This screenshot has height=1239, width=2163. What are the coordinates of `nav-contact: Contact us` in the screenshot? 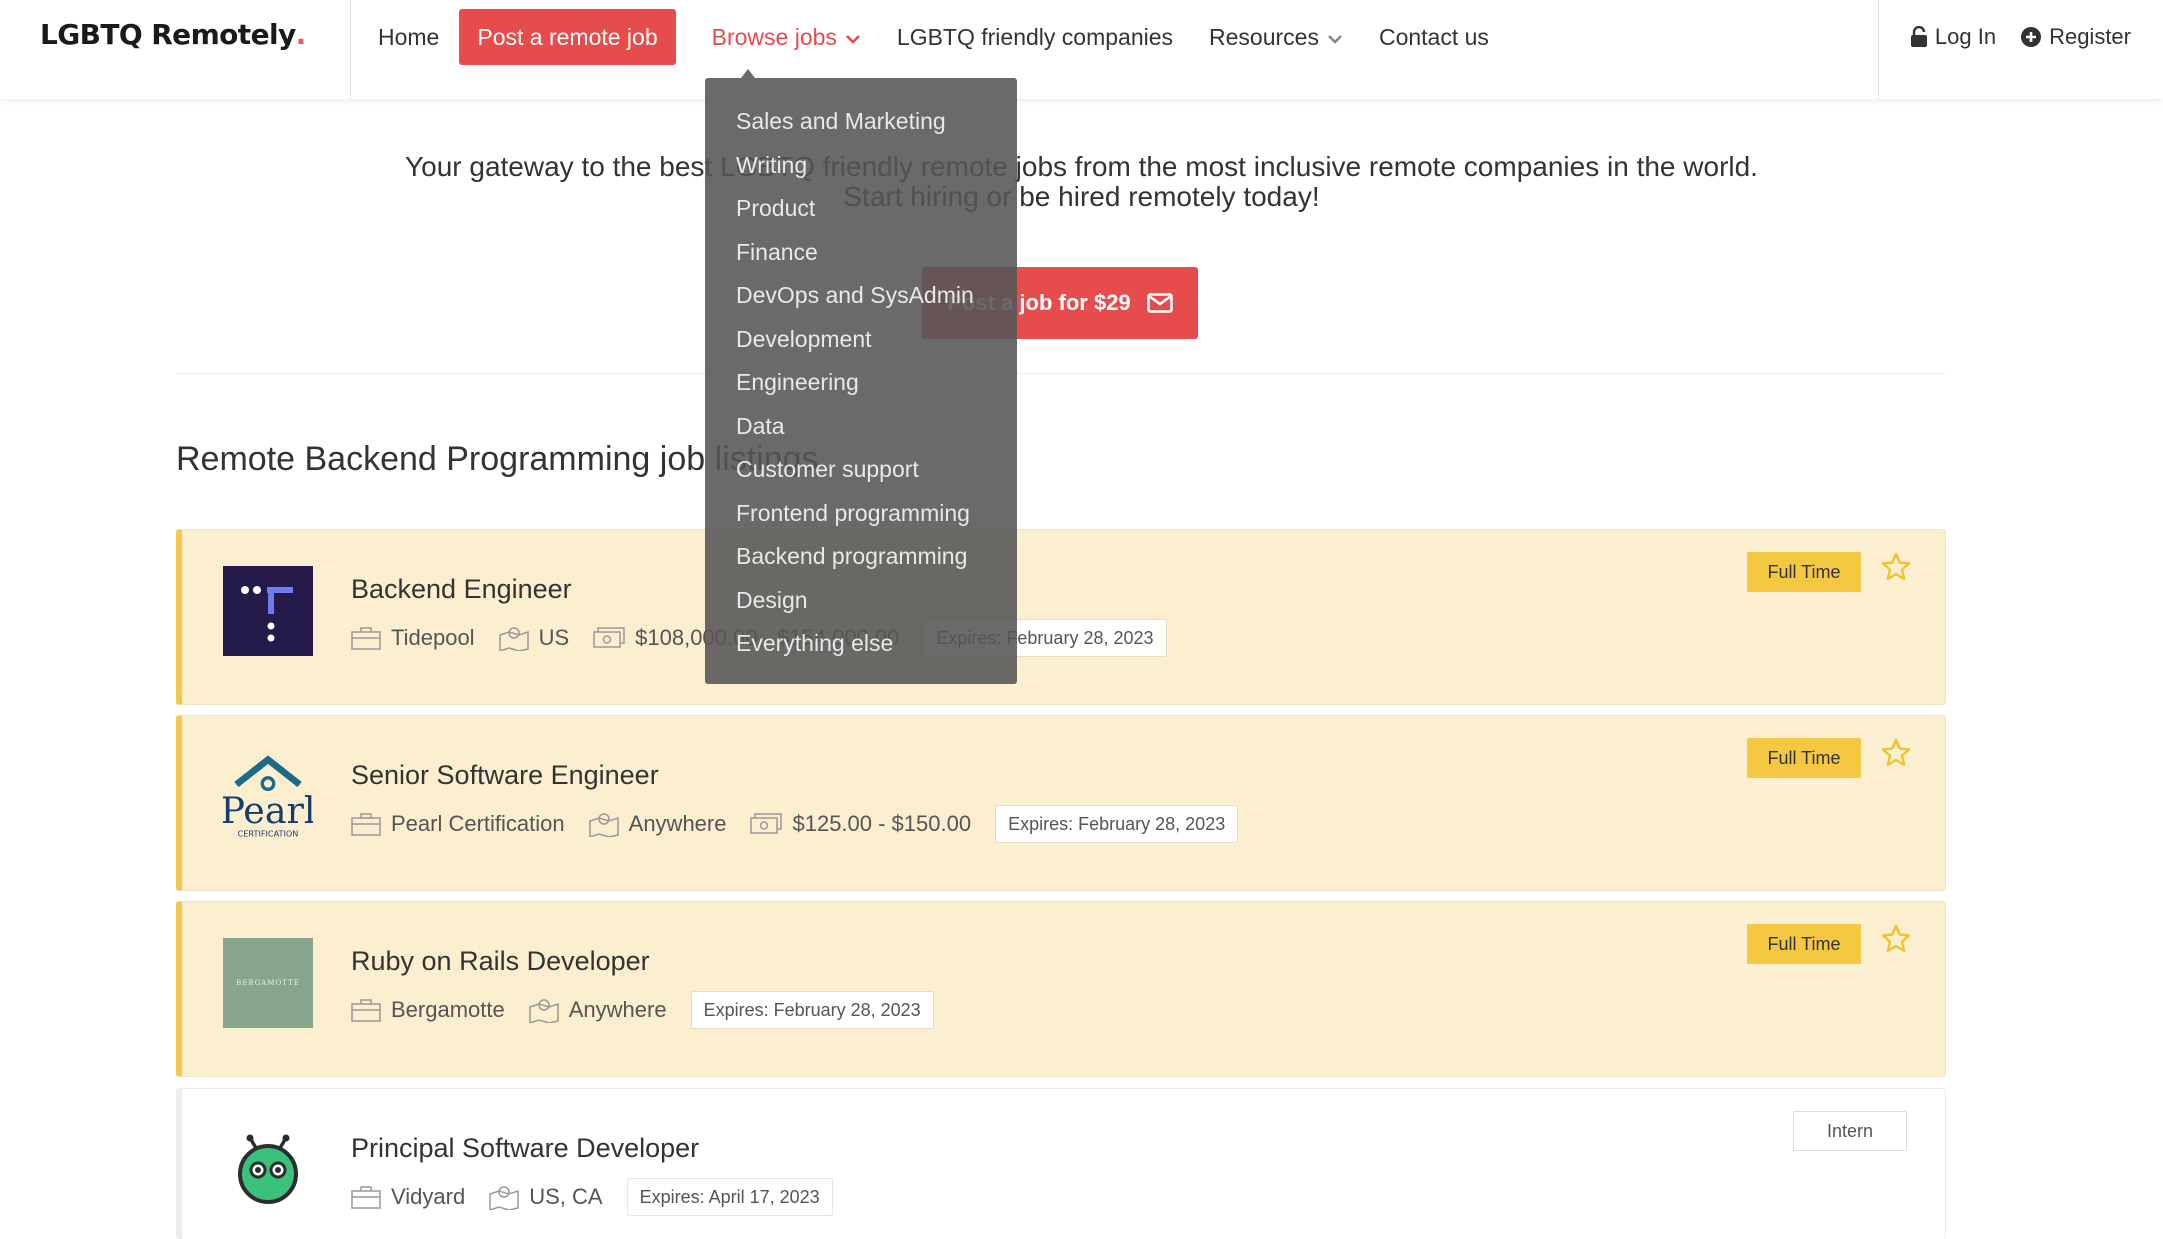 It's located at (1434, 37).